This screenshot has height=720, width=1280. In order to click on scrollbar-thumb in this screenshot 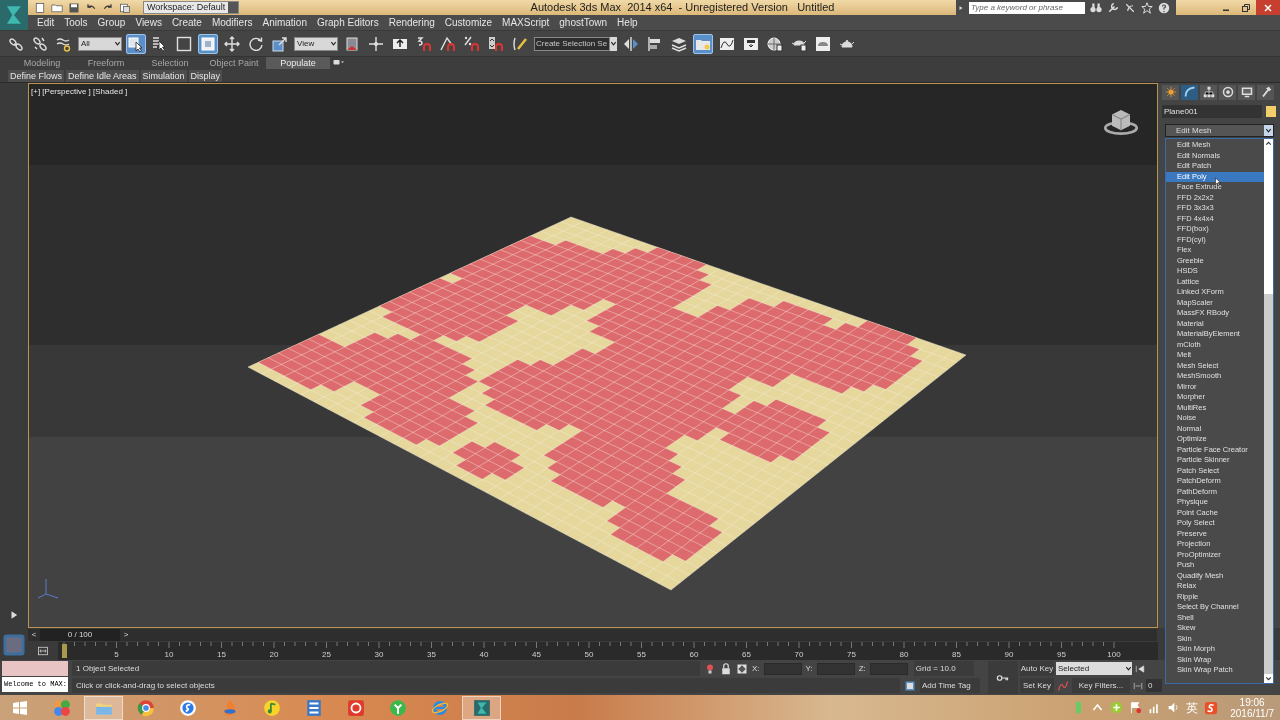, I will do `click(1268, 484)`.